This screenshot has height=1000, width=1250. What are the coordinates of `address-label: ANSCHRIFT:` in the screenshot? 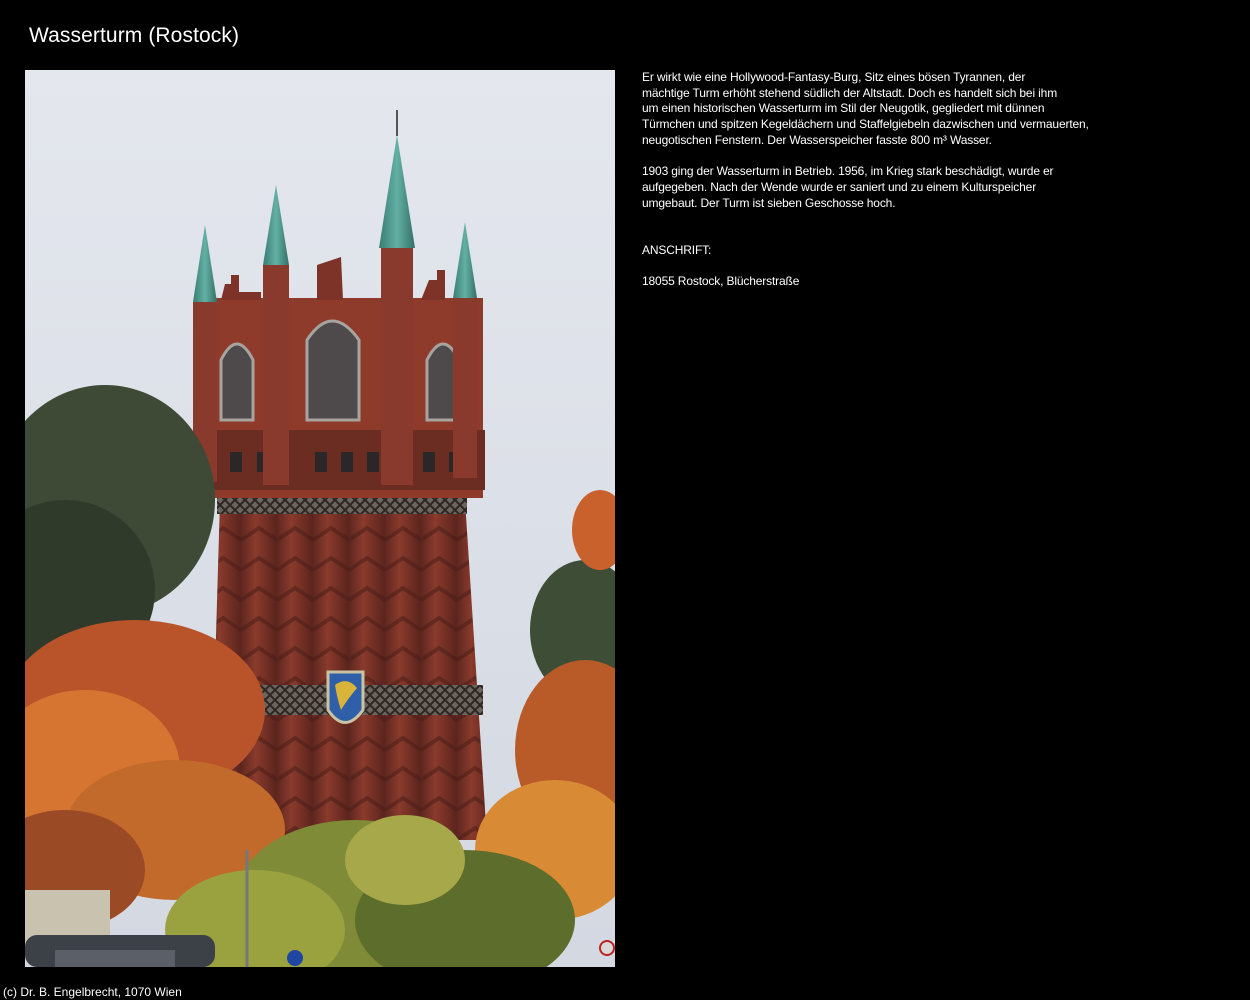 It's located at (677, 249).